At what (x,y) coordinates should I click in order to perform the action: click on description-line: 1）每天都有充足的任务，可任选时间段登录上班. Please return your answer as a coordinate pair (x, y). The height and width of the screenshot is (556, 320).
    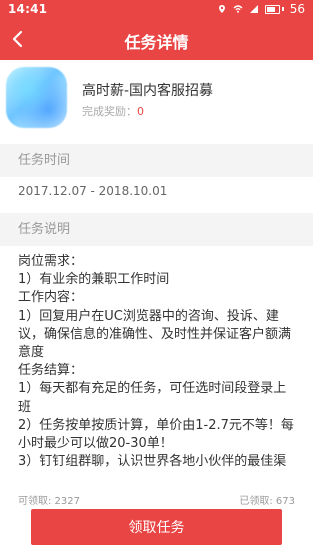
    Looking at the image, I should click on (152, 398).